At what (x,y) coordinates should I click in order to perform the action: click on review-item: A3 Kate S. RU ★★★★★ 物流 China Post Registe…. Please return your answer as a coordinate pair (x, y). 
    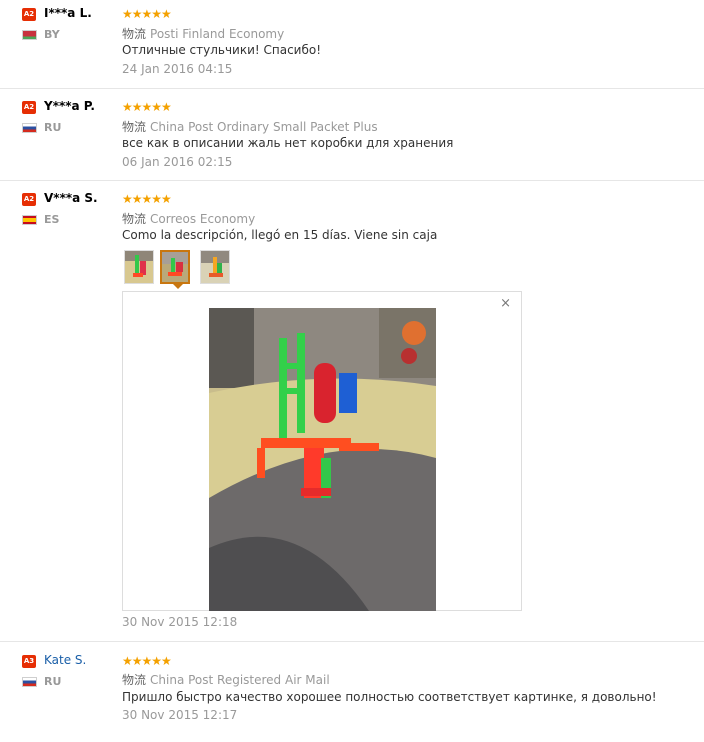
    Looking at the image, I should click on (352, 692).